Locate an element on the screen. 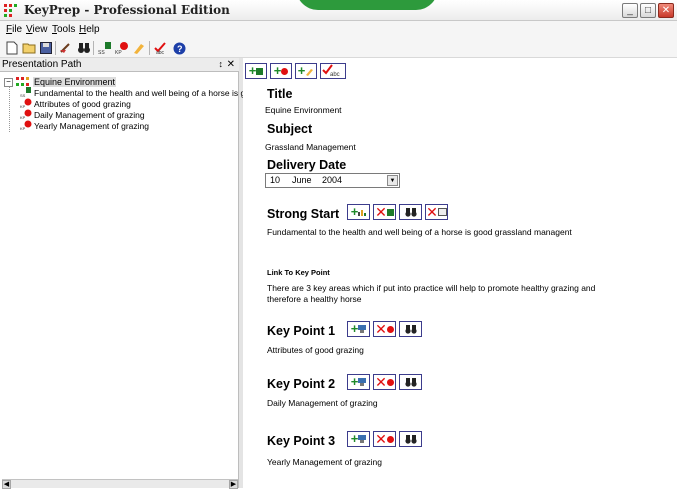  tree-item-key-point-1: KP Attributes of good grazing is located at coordinates (75, 103).